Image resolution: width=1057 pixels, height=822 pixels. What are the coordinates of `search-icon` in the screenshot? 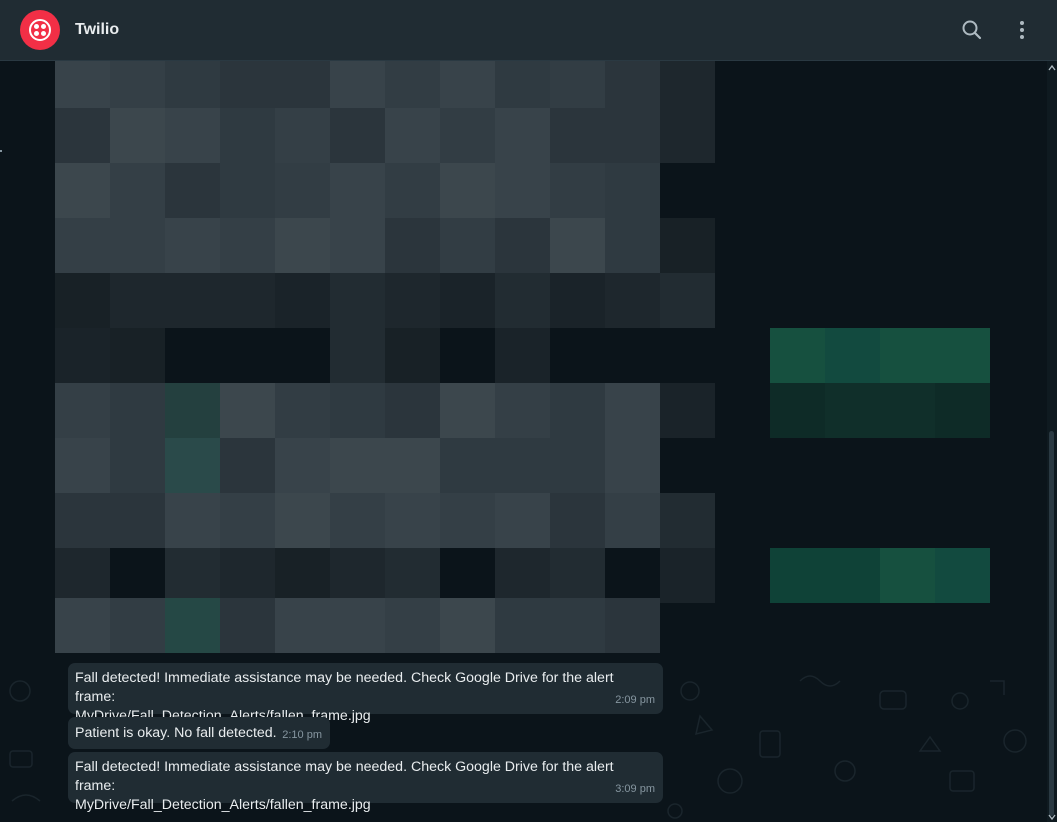 It's located at (972, 30).